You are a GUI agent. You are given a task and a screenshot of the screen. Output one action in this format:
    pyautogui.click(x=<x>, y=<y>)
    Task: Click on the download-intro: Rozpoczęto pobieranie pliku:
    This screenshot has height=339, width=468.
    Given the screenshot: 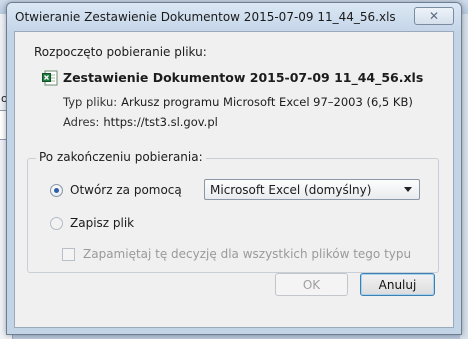 What is the action you would take?
    pyautogui.click(x=120, y=52)
    